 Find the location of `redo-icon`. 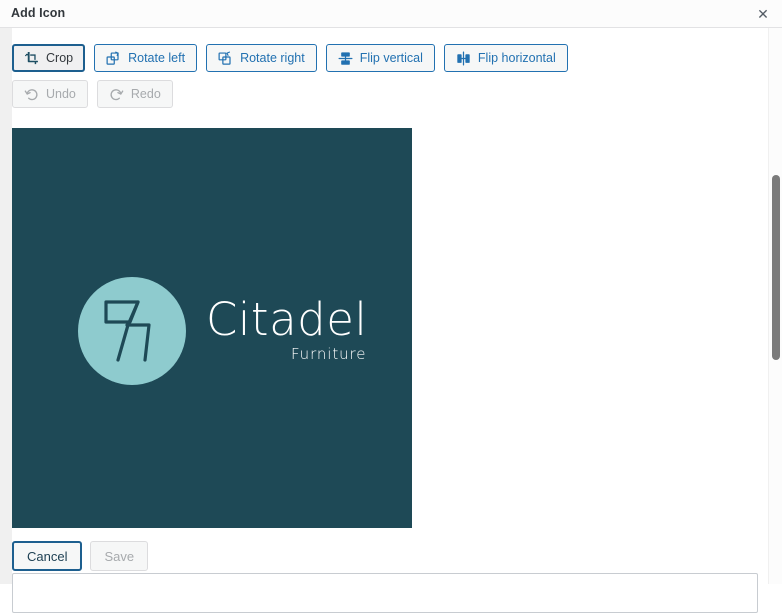

redo-icon is located at coordinates (116, 94).